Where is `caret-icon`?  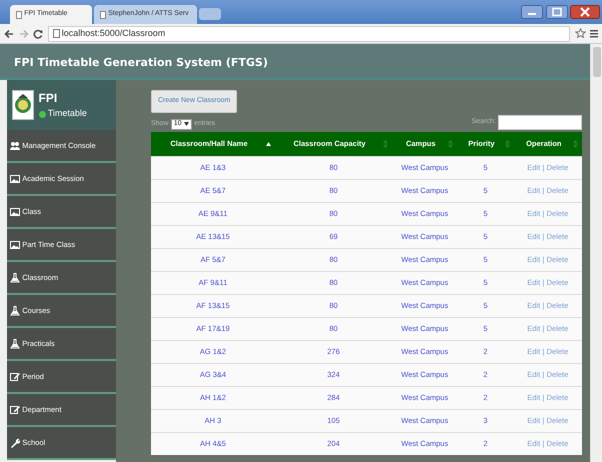
caret-icon is located at coordinates (186, 124).